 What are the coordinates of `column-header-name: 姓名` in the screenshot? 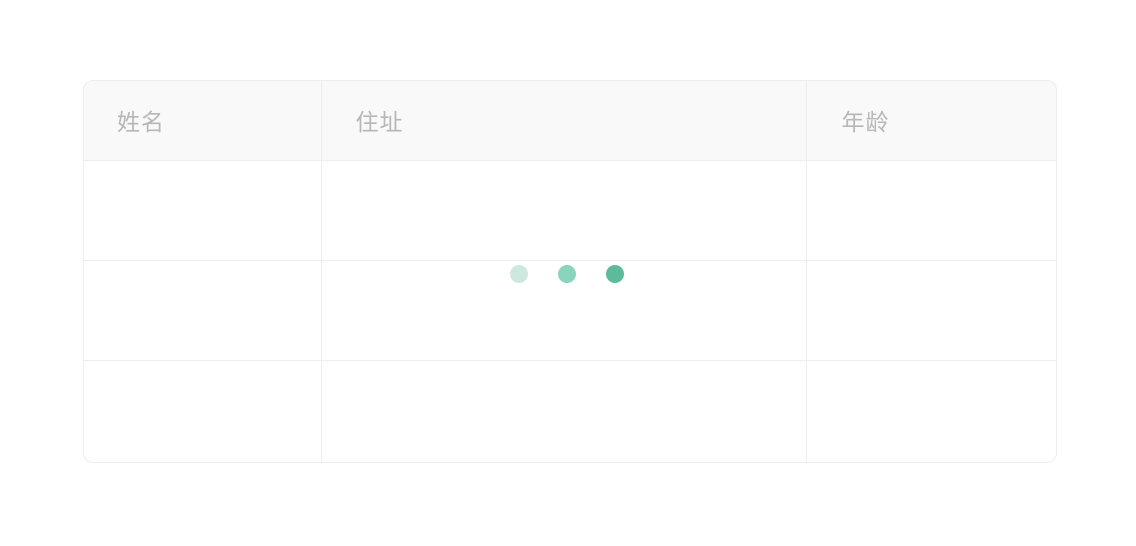 It's located at (203, 121).